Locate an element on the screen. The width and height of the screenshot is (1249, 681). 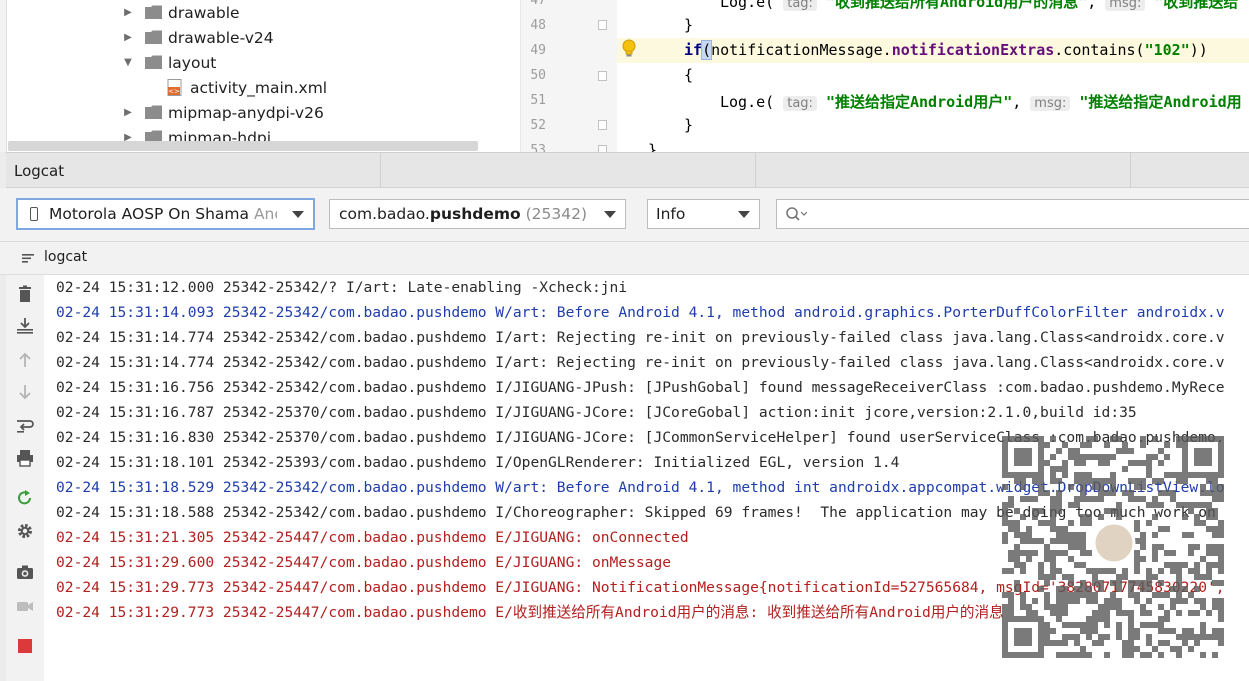
logcat-title: Logcat is located at coordinates (39, 171).